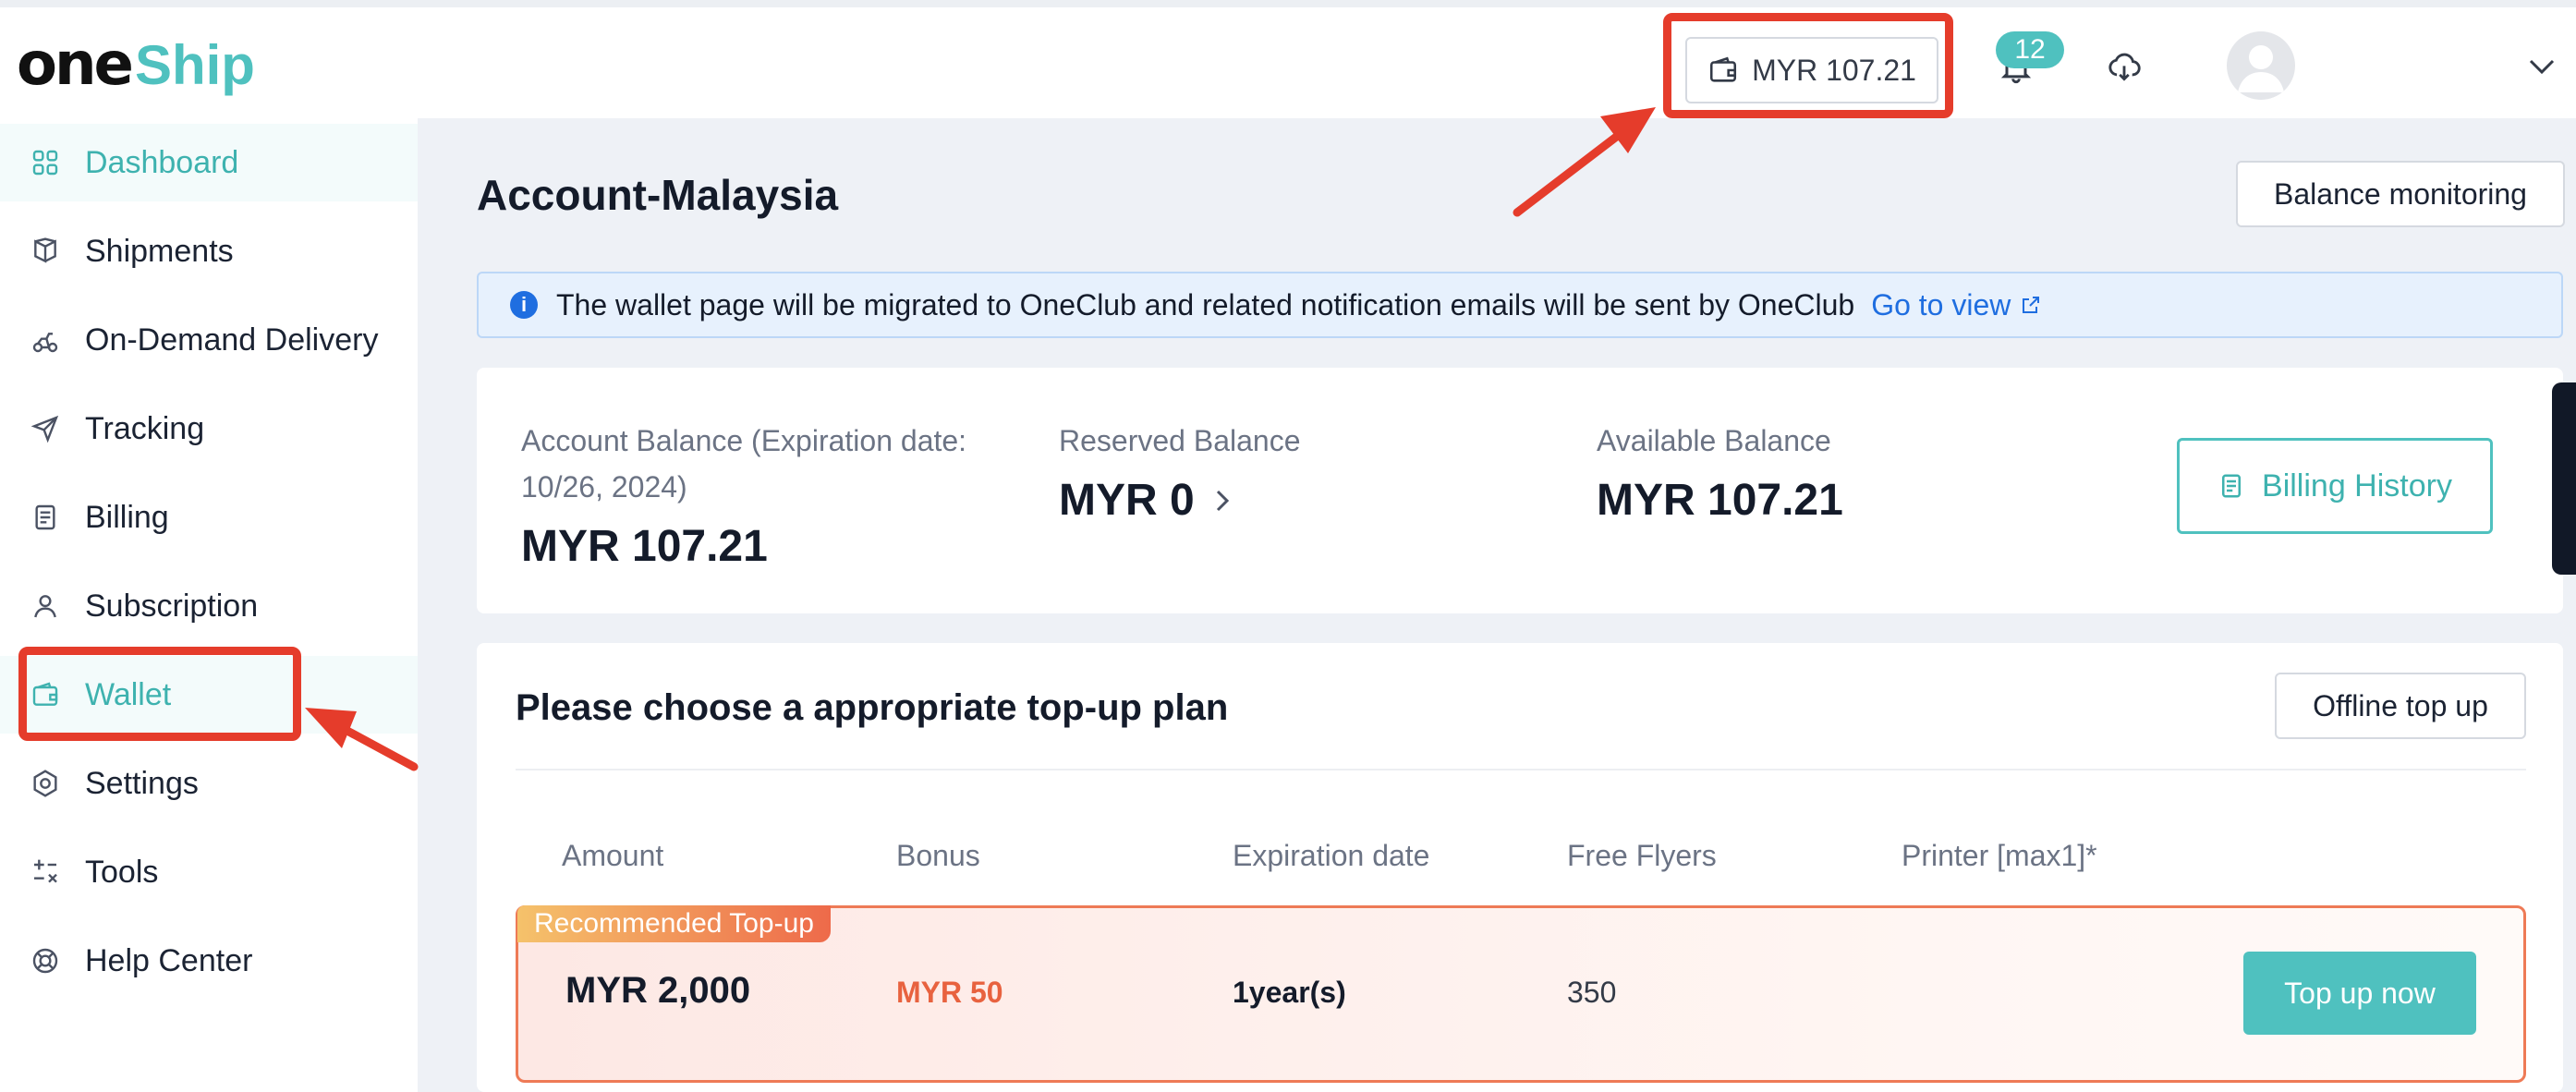 Image resolution: width=2576 pixels, height=1092 pixels. Describe the element at coordinates (2542, 66) in the screenshot. I see `chevron-down-icon` at that location.